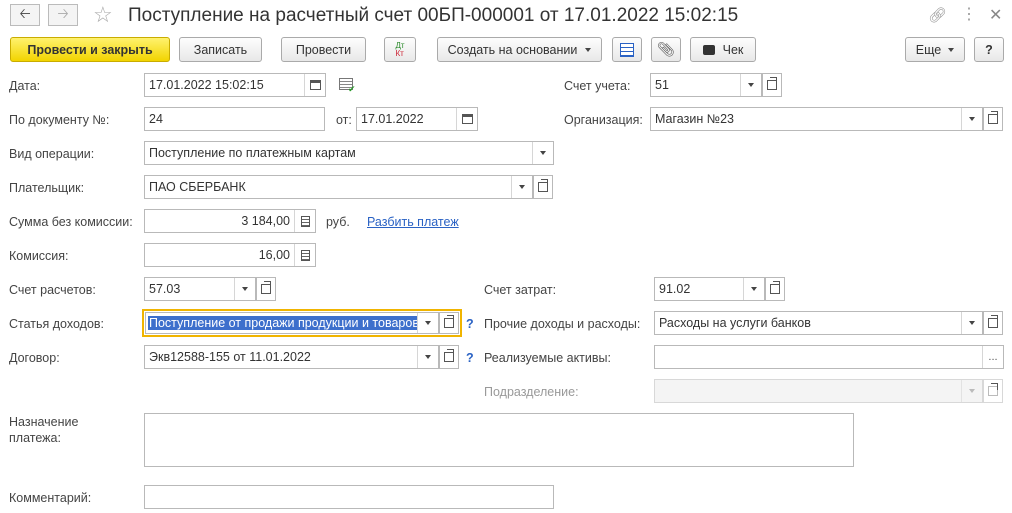 Image resolution: width=1012 pixels, height=513 pixels. Describe the element at coordinates (63, 15) in the screenshot. I see `forward-button: 🡢` at that location.